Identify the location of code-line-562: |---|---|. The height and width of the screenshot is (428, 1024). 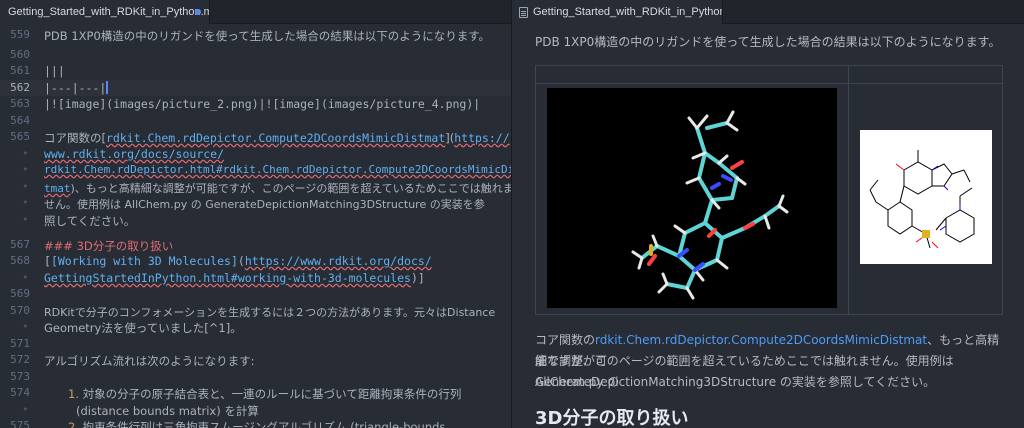
(76, 88).